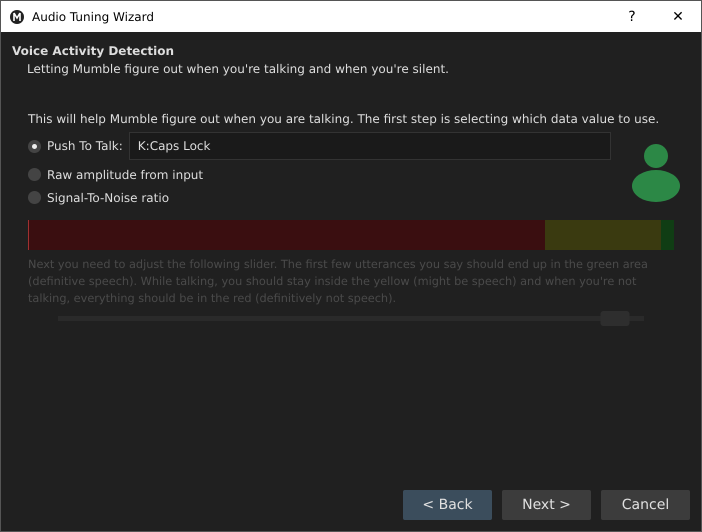  What do you see at coordinates (125, 175) in the screenshot?
I see `option-label: Raw amplitude from input` at bounding box center [125, 175].